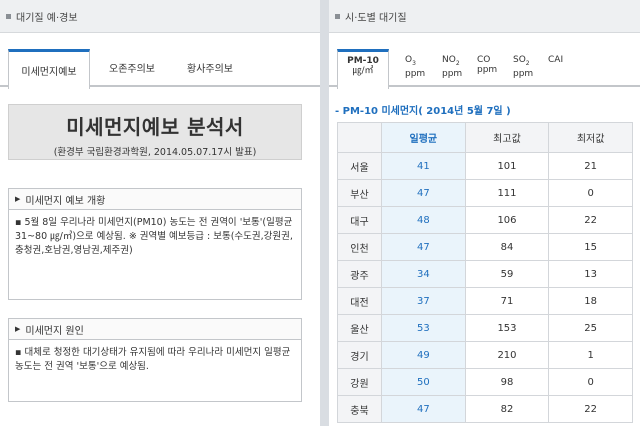  I want to click on table-row: 충북 47 82 22, so click(485, 409).